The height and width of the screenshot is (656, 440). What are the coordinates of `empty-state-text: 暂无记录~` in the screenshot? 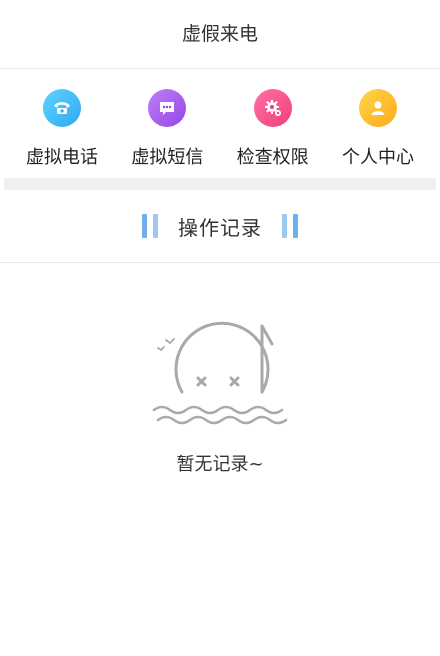 It's located at (220, 464).